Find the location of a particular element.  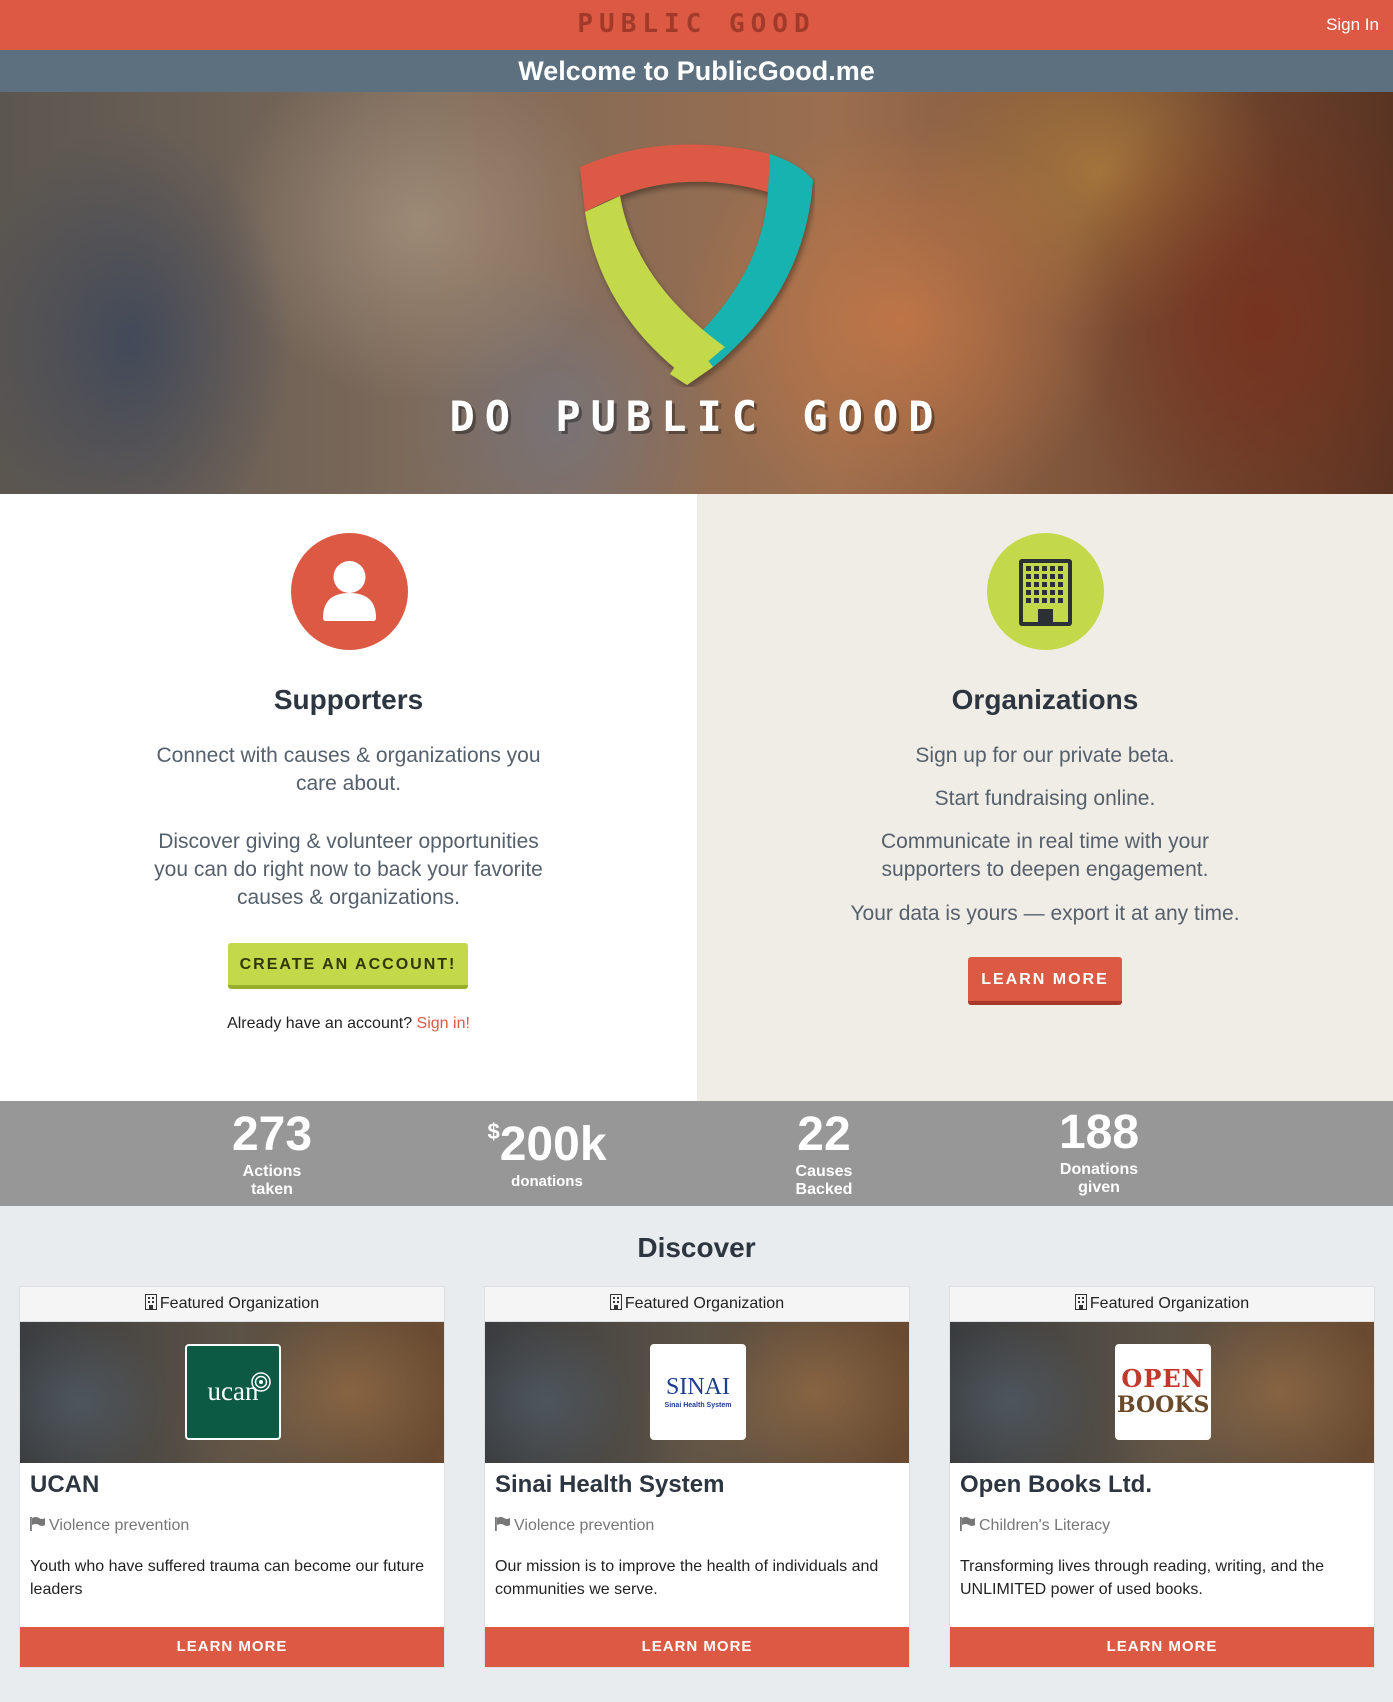

card-title: Sinai Health System is located at coordinates (609, 1485).